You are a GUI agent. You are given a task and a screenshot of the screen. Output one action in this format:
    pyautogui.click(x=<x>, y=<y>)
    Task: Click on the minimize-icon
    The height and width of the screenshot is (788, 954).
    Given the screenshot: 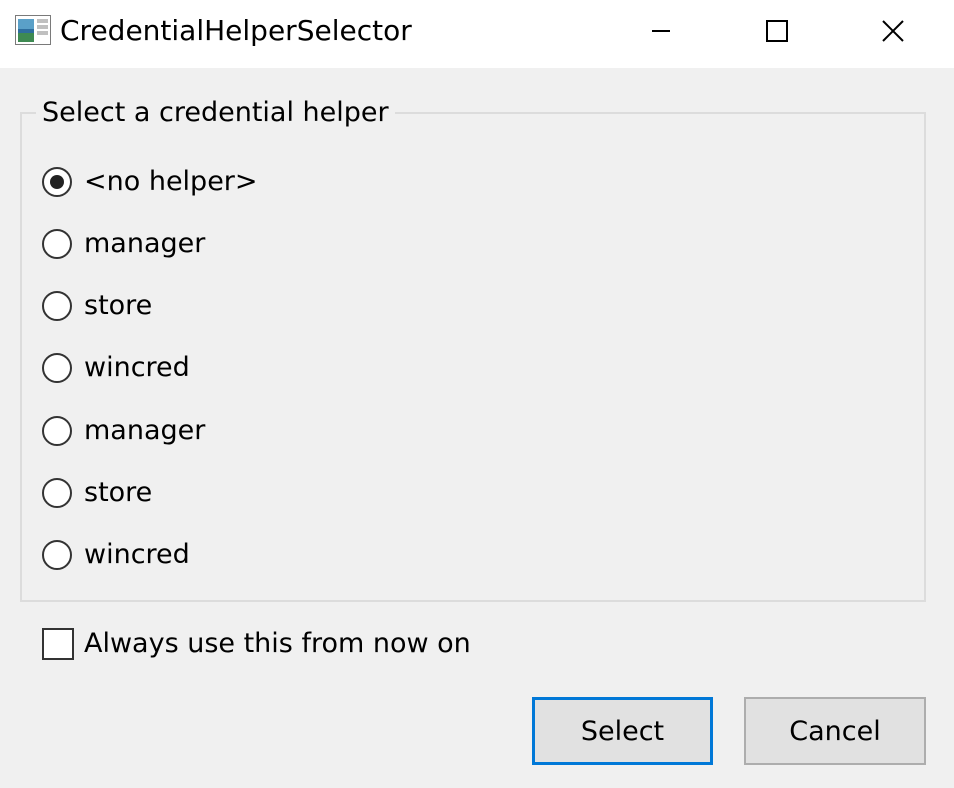 What is the action you would take?
    pyautogui.click(x=661, y=31)
    